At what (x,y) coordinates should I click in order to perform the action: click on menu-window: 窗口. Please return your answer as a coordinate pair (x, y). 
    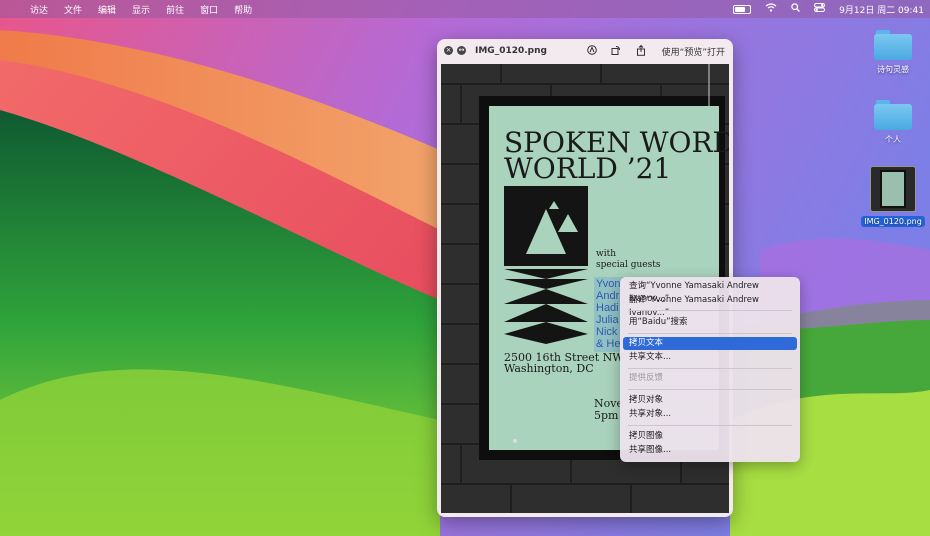
    Looking at the image, I should click on (209, 9).